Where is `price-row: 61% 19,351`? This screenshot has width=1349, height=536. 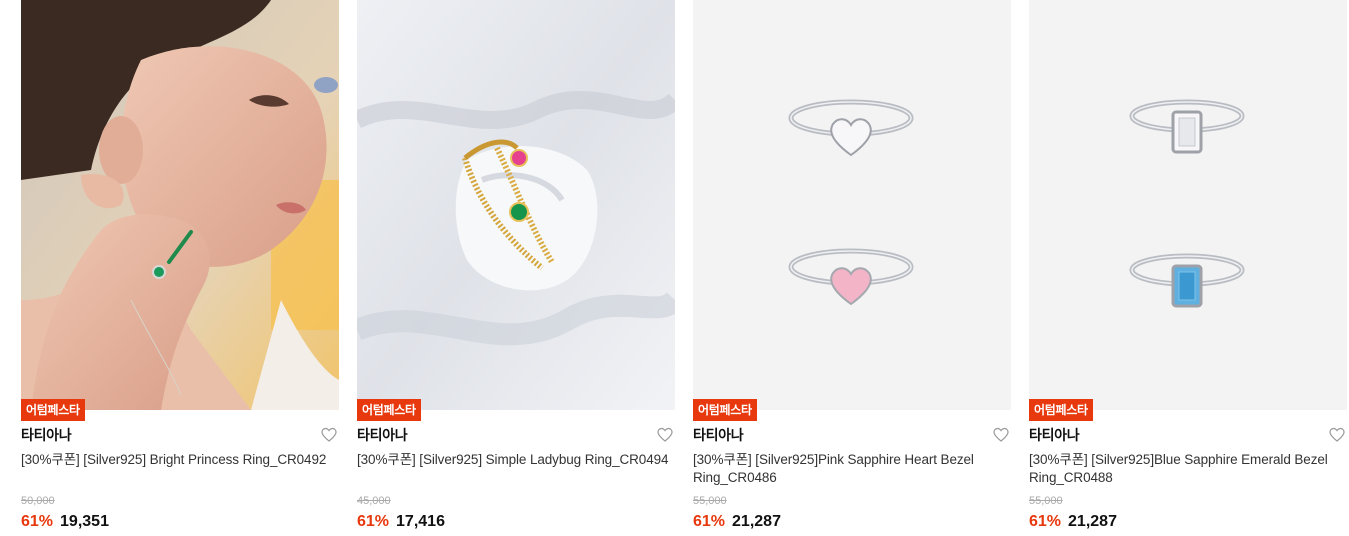 price-row: 61% 19,351 is located at coordinates (65, 522).